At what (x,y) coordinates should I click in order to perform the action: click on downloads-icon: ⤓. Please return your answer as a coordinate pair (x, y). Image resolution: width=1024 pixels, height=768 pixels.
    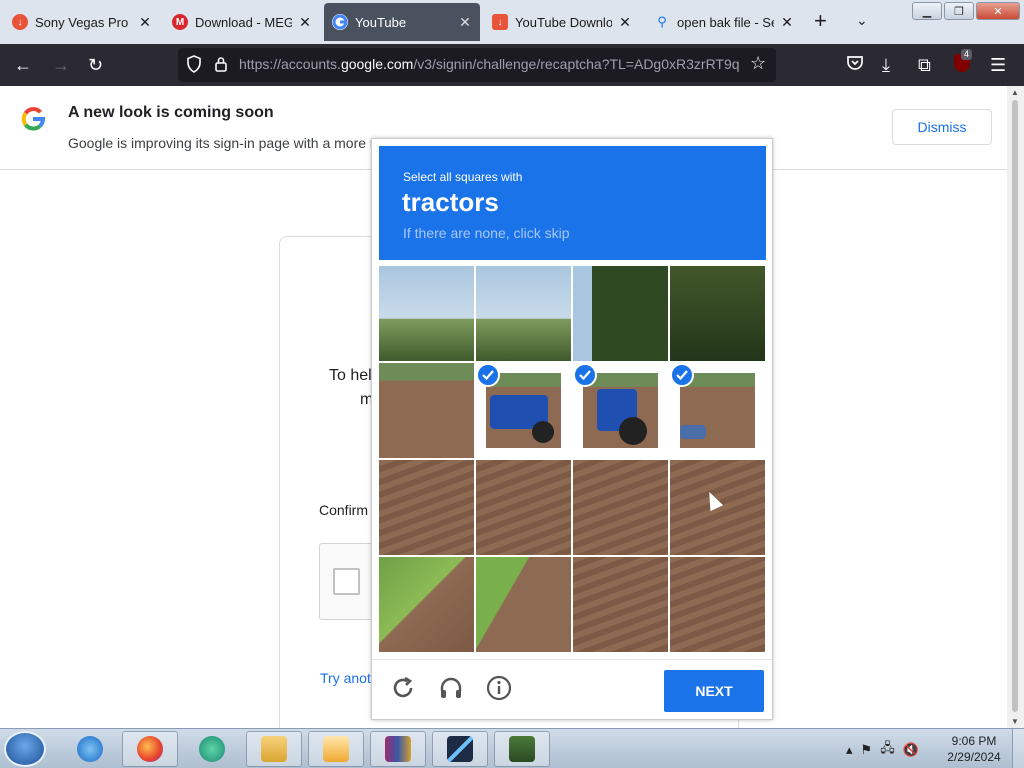
    Looking at the image, I should click on (886, 65).